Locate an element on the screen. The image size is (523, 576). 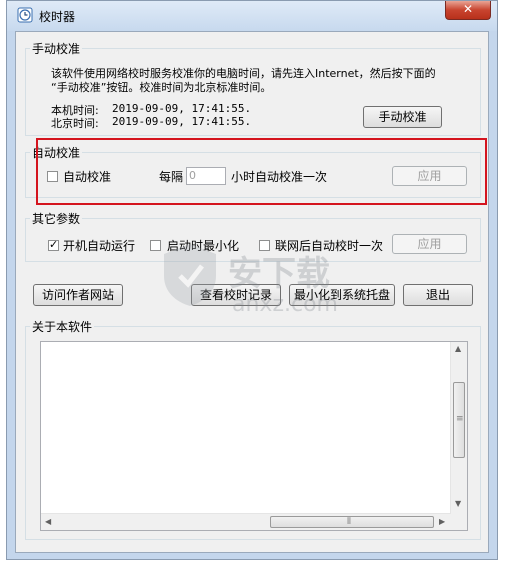
close-icon: ✕ is located at coordinates (468, 9).